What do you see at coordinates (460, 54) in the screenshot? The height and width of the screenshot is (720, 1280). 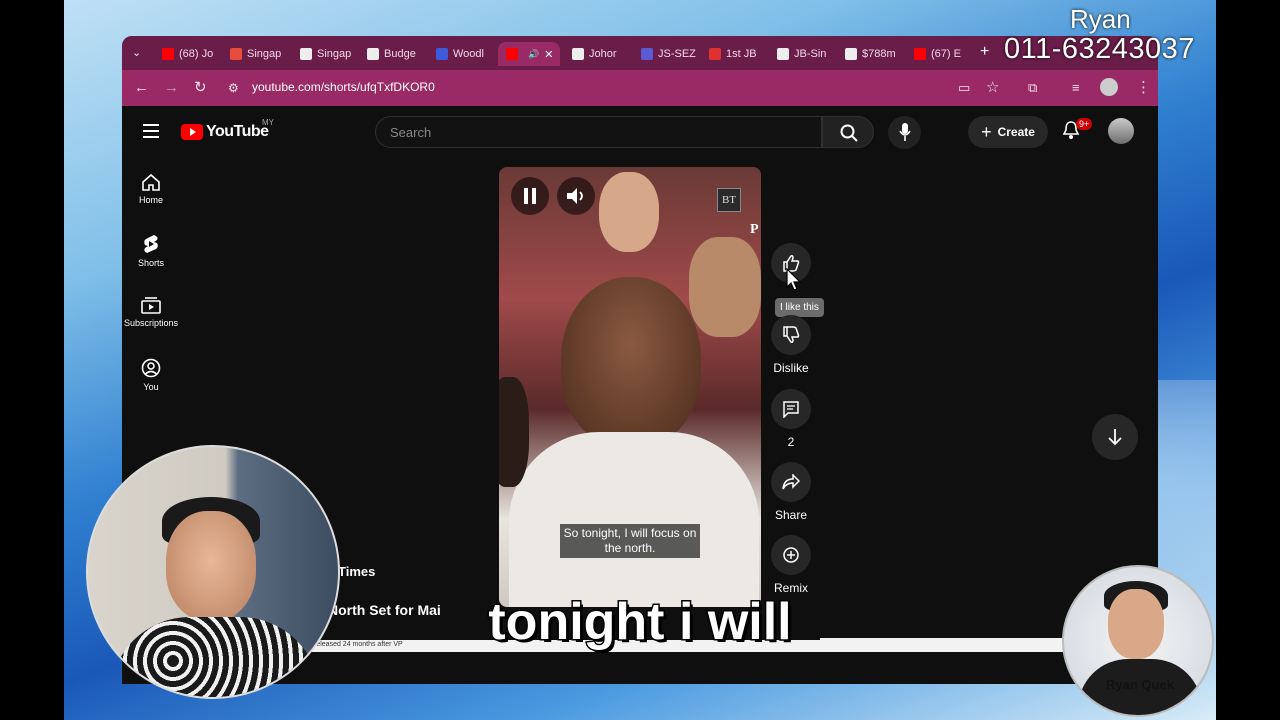 I see `browser-tab: Woodl` at bounding box center [460, 54].